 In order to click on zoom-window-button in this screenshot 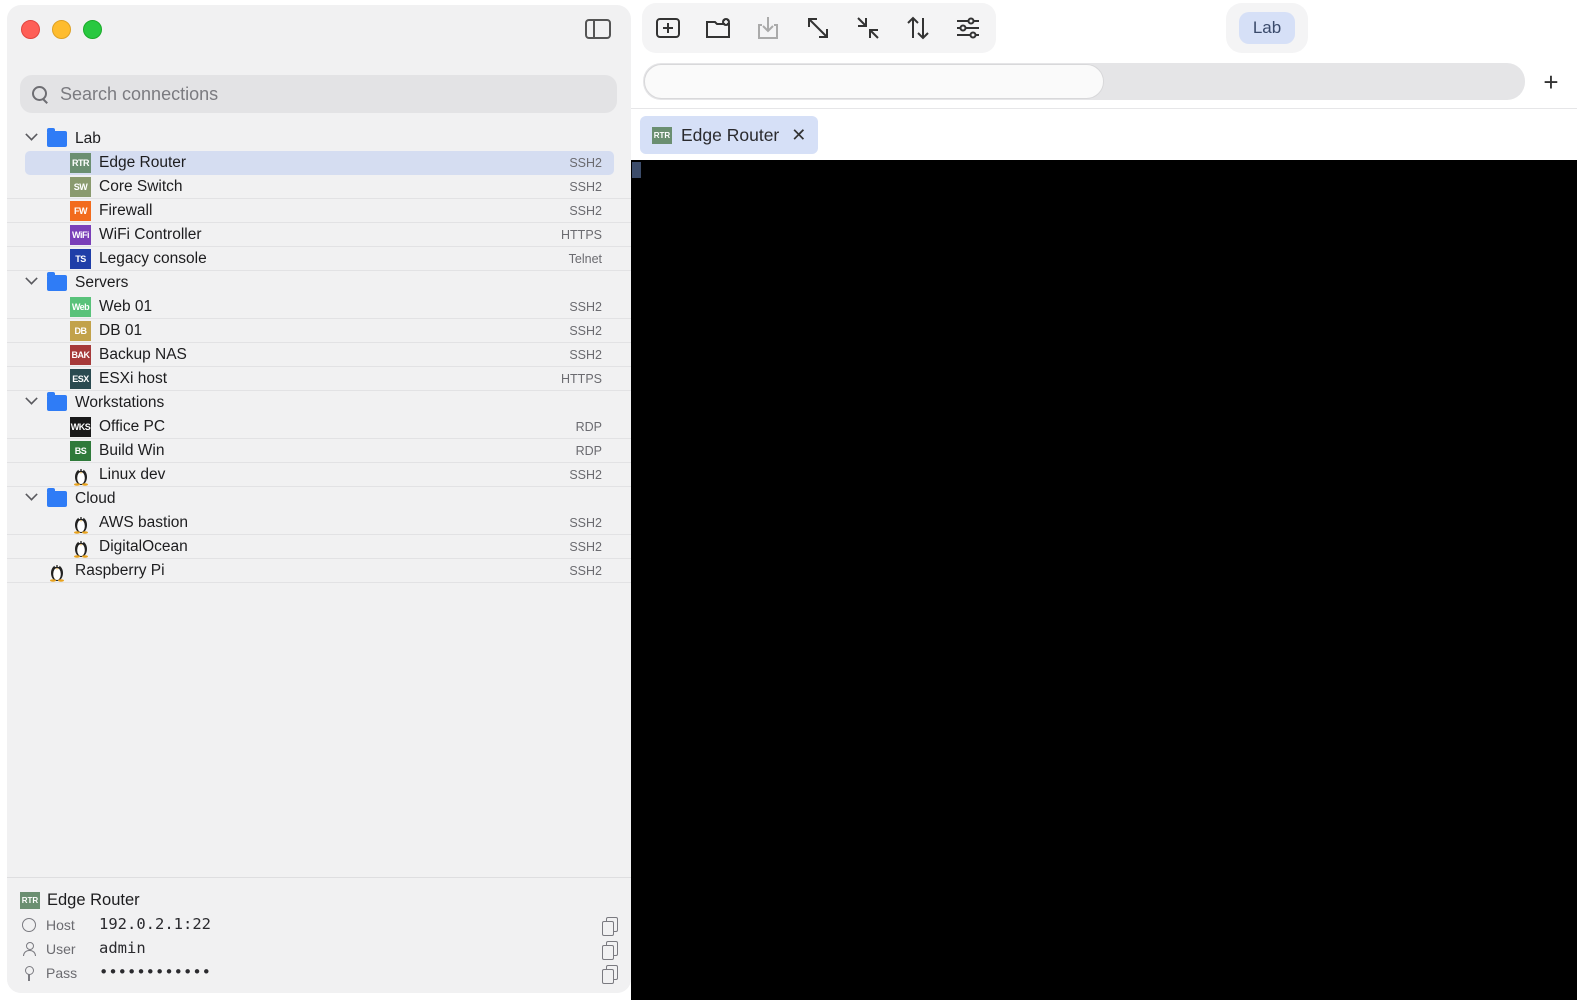, I will do `click(92, 29)`.